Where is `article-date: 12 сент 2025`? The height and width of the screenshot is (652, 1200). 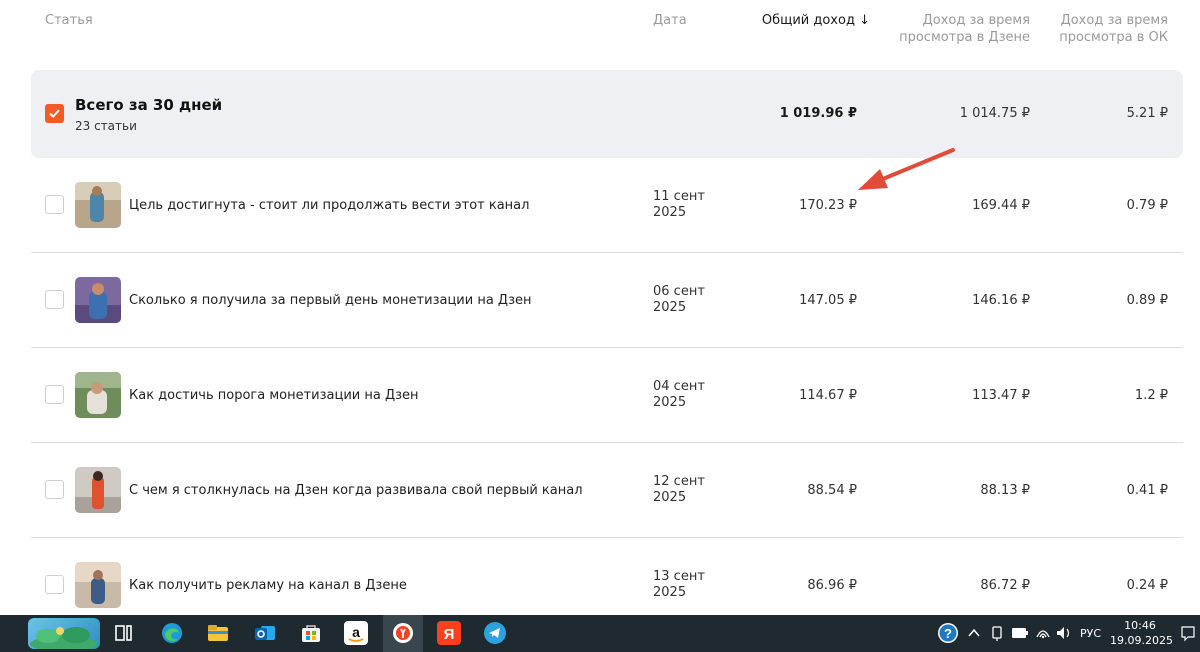
article-date: 12 сент 2025 is located at coordinates (683, 490).